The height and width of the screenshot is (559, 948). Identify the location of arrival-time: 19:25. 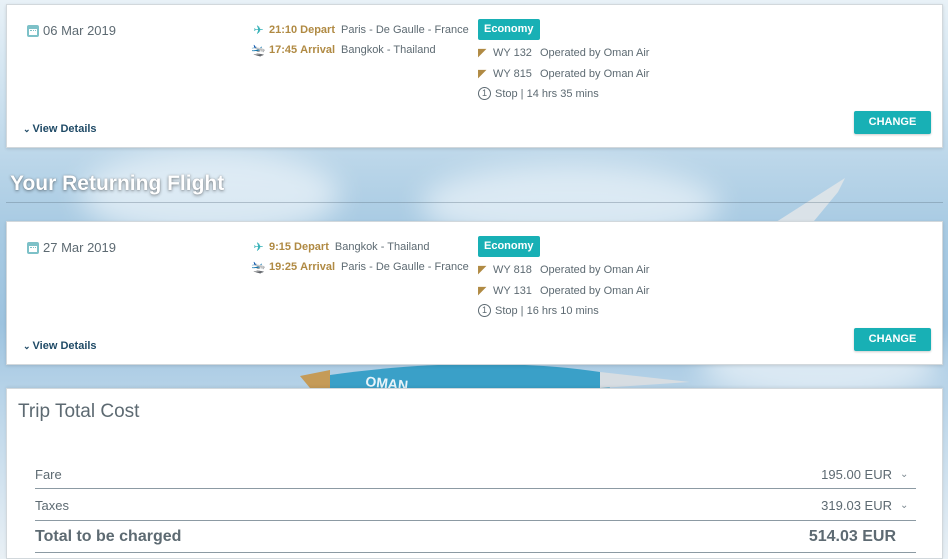
(283, 267).